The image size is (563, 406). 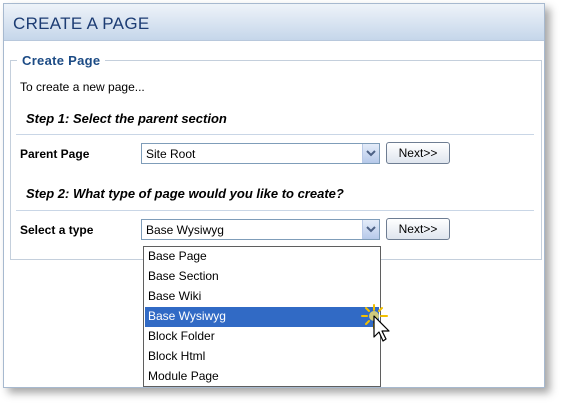 I want to click on dropdown-option-base-section: Base Section, so click(x=262, y=277).